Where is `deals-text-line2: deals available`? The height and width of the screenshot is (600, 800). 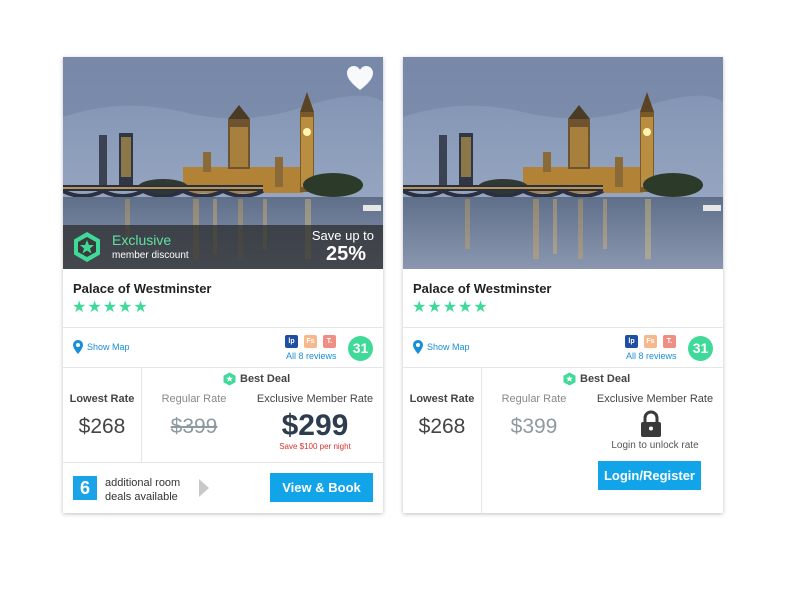
deals-text-line2: deals available is located at coordinates (141, 497).